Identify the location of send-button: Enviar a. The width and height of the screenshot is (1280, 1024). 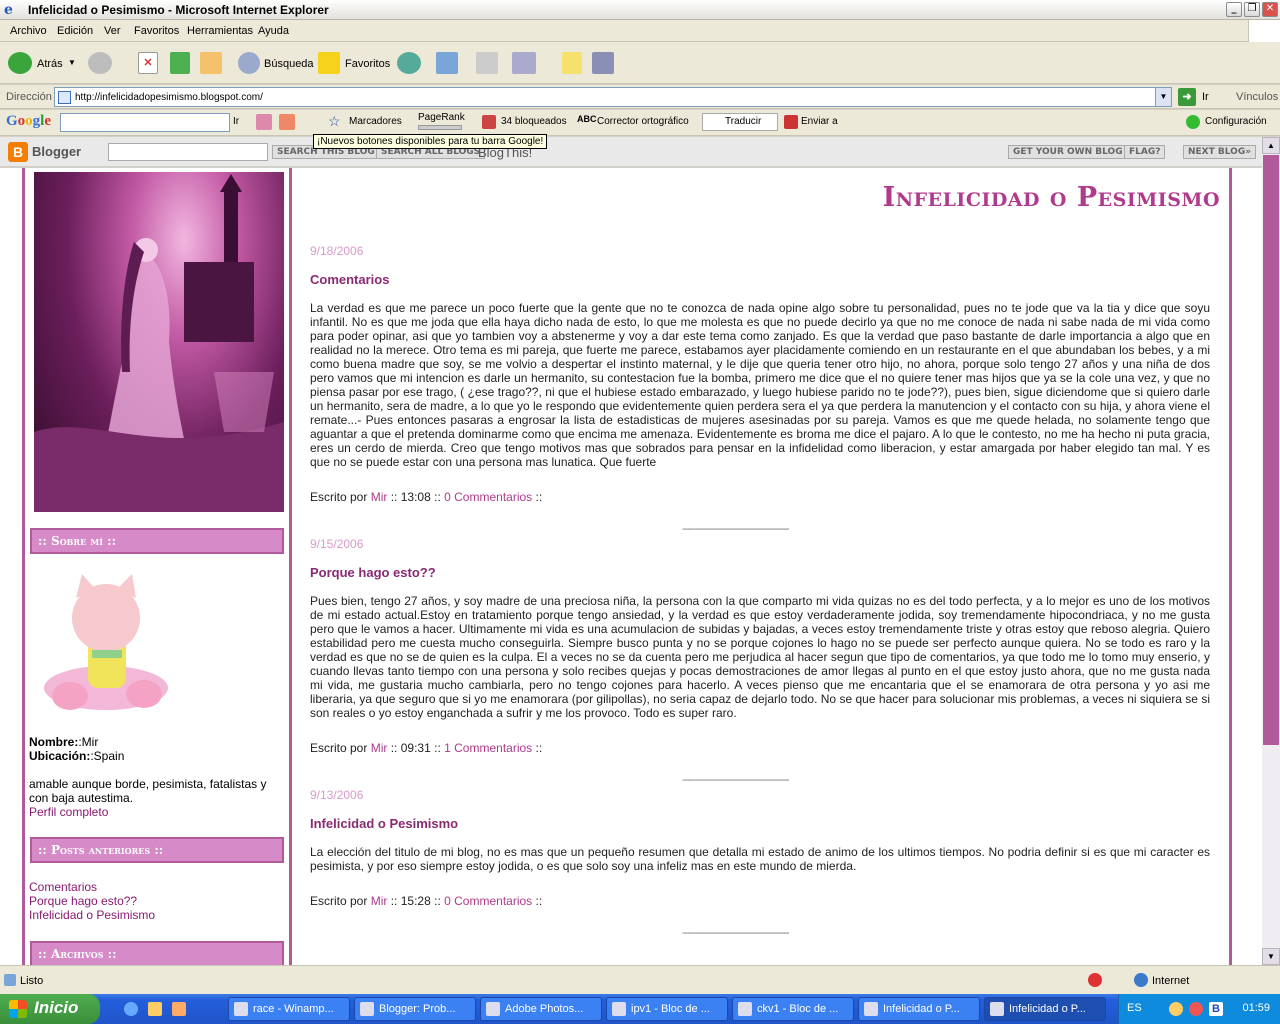
(819, 121).